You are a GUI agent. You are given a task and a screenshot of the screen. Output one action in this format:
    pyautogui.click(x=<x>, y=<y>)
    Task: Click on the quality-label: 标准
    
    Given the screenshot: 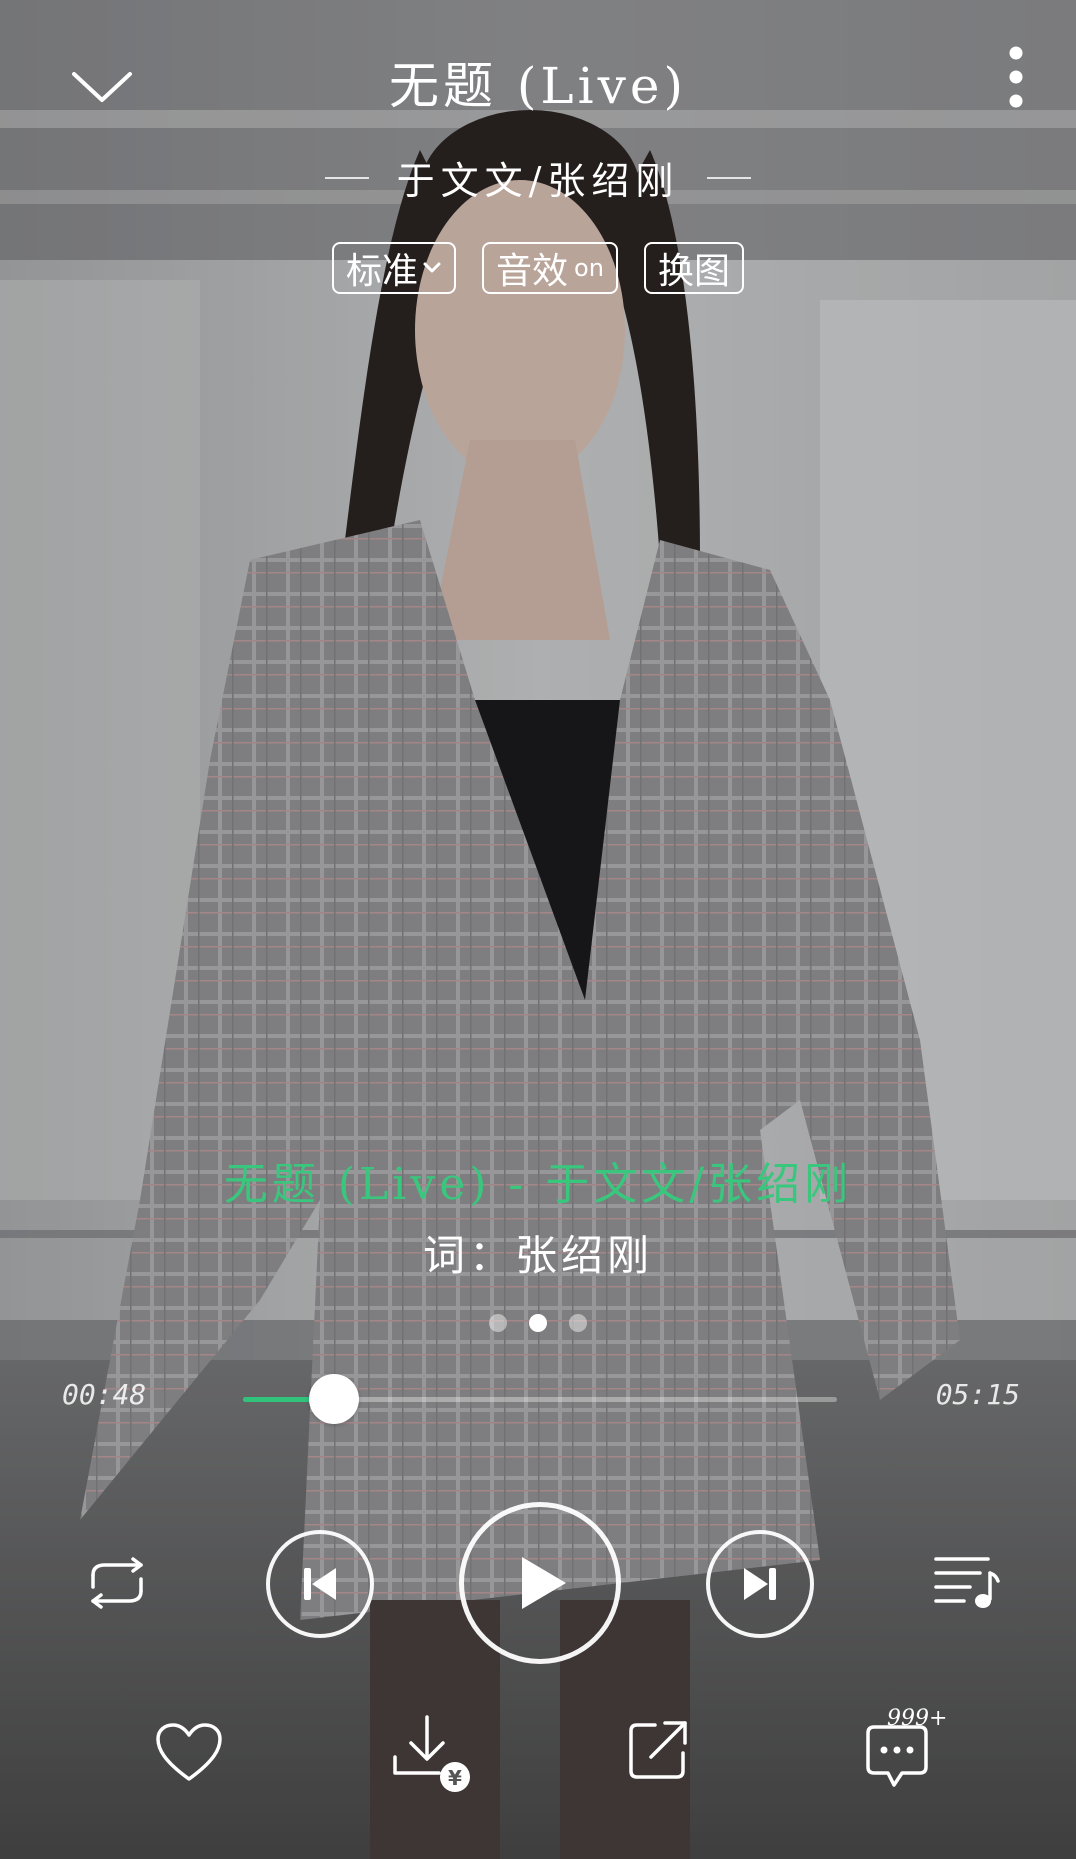 What is the action you would take?
    pyautogui.click(x=382, y=271)
    